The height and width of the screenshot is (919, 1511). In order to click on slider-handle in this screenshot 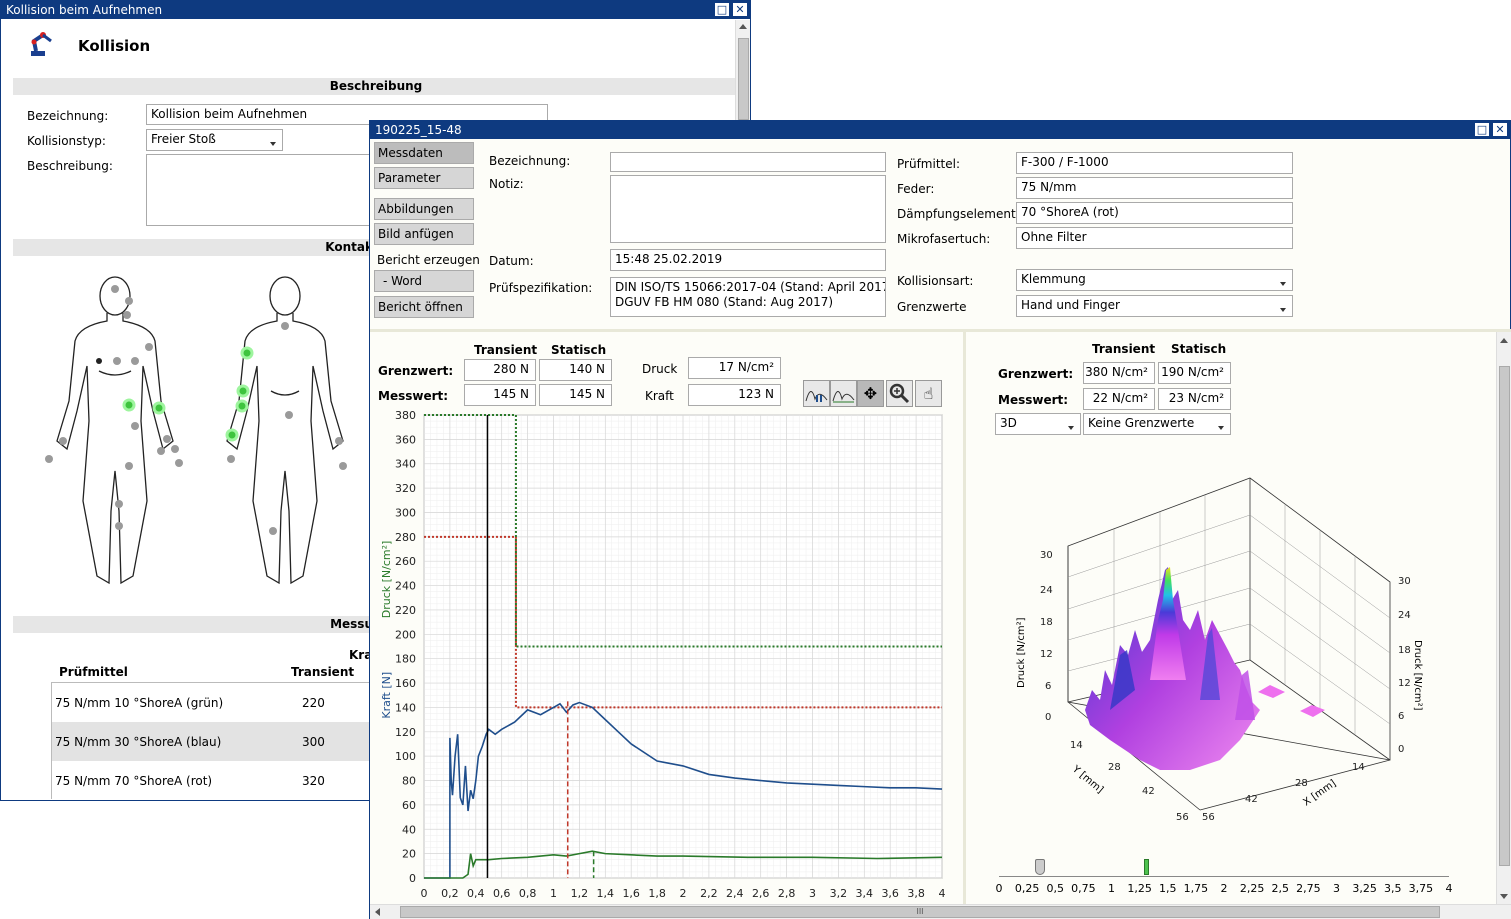, I will do `click(1040, 867)`.